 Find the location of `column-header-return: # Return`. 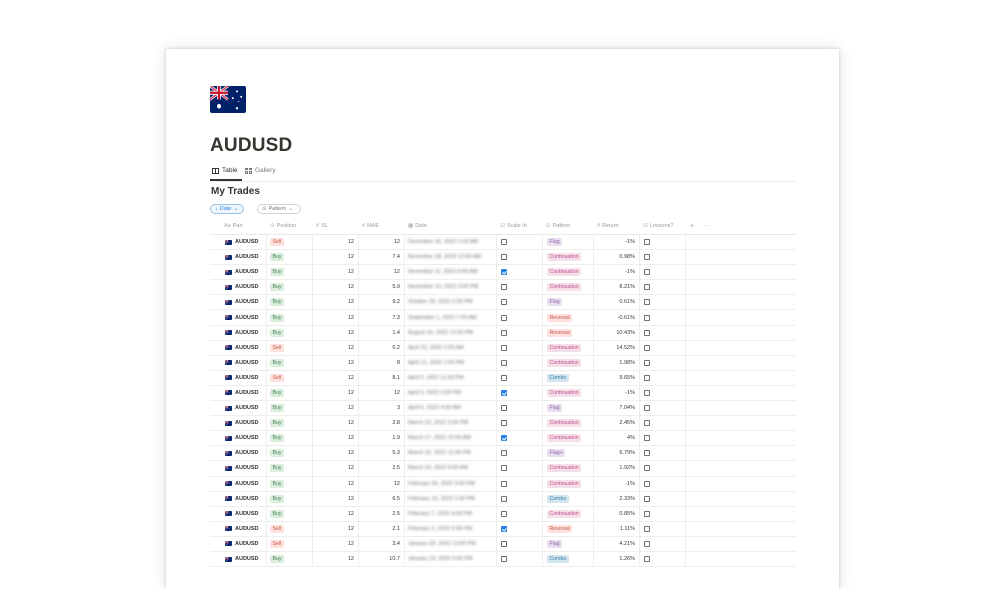

column-header-return: # Return is located at coordinates (608, 226).